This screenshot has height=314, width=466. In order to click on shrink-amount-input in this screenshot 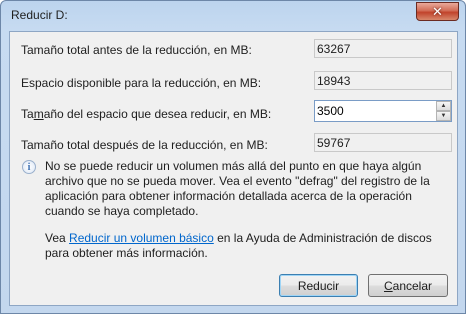, I will do `click(375, 111)`.